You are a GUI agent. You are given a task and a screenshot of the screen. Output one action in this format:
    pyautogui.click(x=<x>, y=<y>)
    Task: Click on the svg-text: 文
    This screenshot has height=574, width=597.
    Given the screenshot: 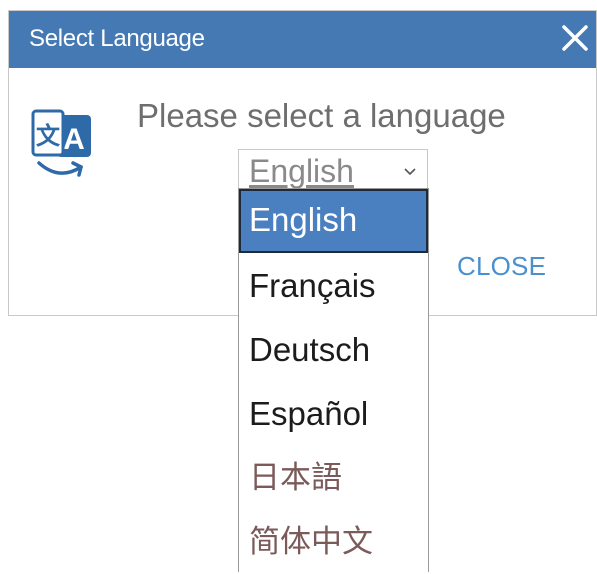 What is the action you would take?
    pyautogui.click(x=48, y=136)
    